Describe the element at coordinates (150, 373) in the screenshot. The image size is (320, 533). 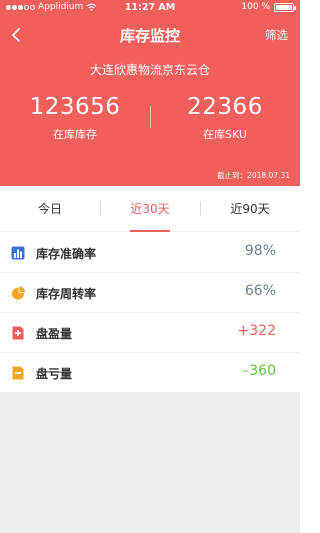
I see `metric-row-inventory-shortage: 盘亏量 –360` at that location.